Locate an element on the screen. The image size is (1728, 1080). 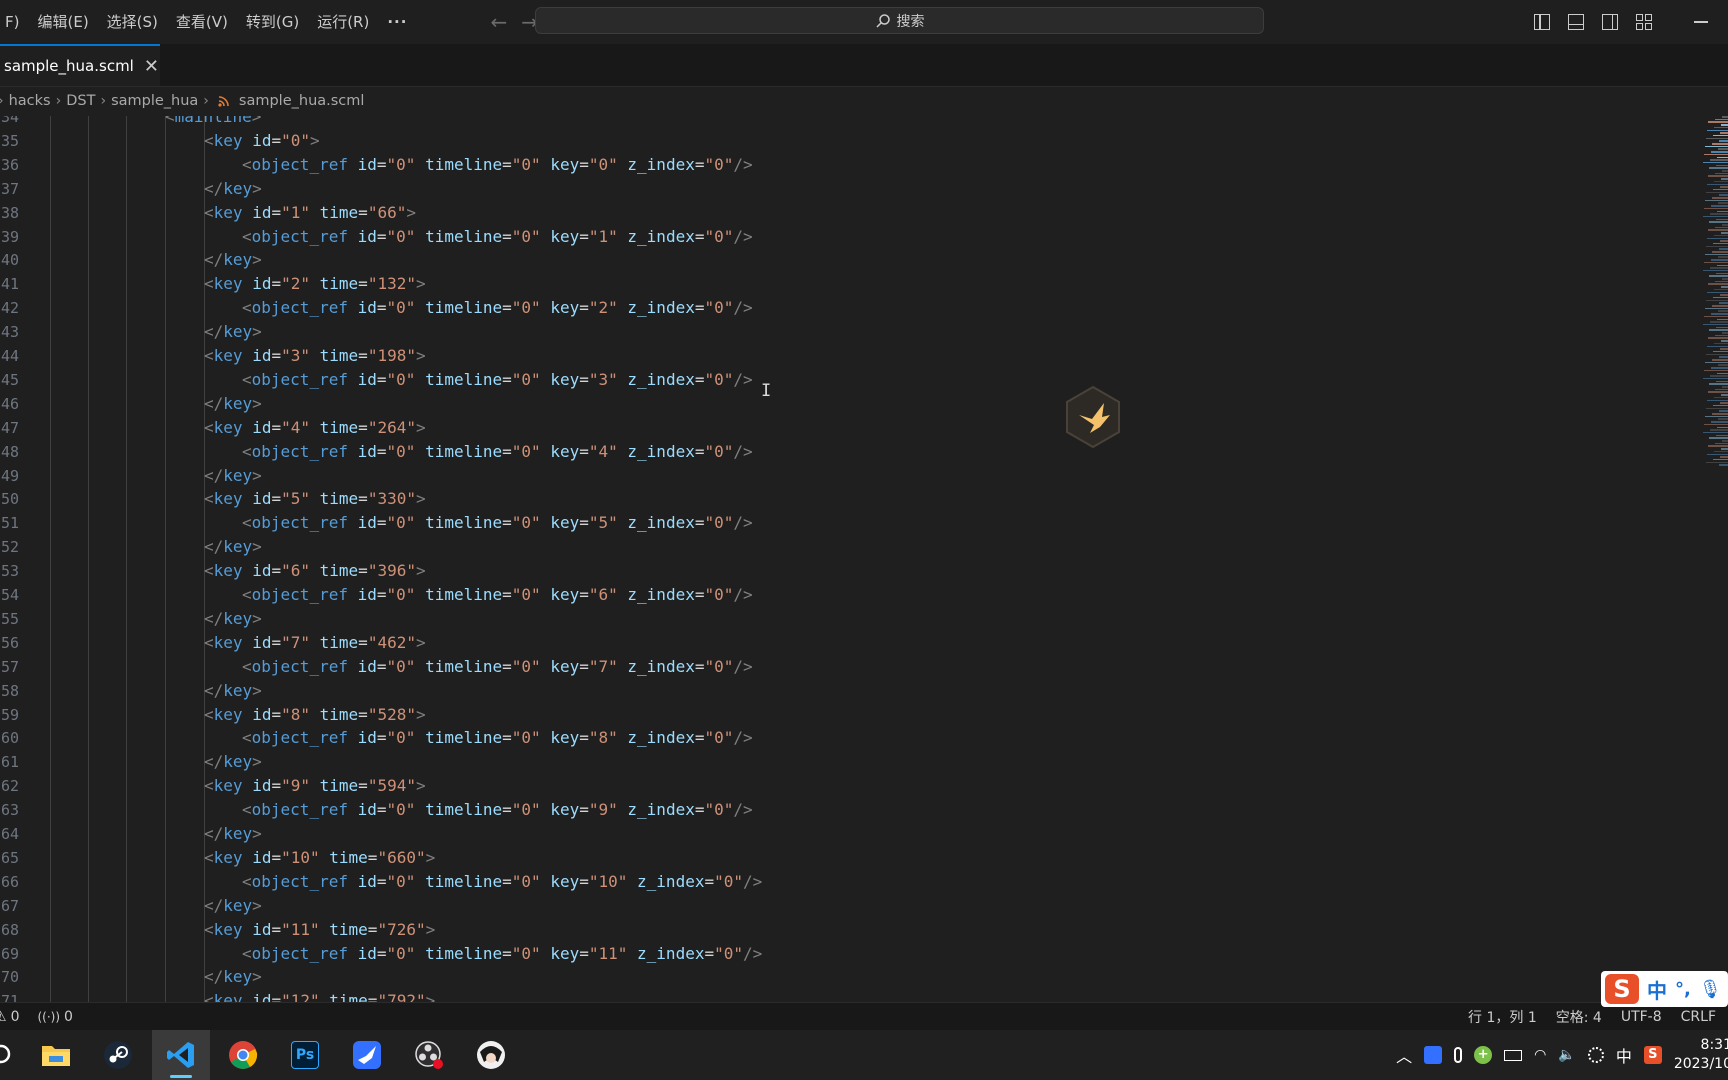
battery-icon is located at coordinates (1513, 1055).